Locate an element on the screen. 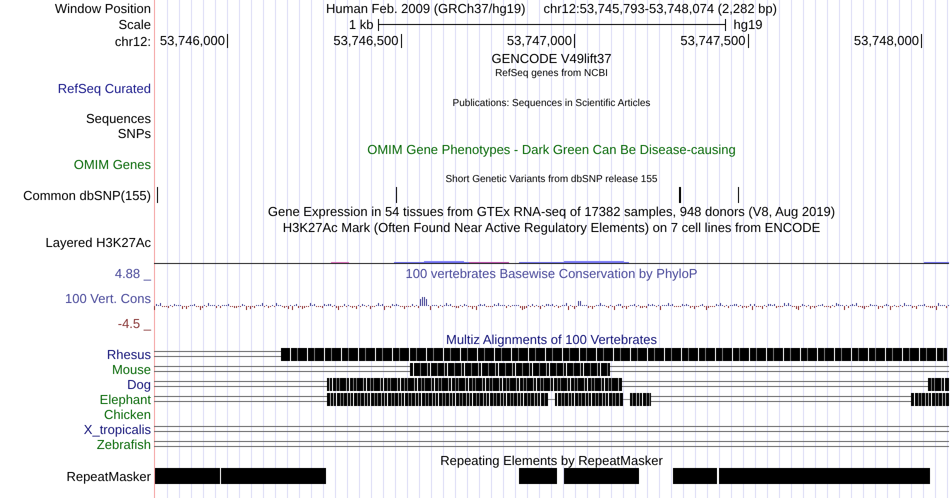  track-title: Gene Expression in 54 tissues from GTEx RNA-seq of 17382 samples, 948 donors (V8, Aug 2019) is located at coordinates (552, 211).